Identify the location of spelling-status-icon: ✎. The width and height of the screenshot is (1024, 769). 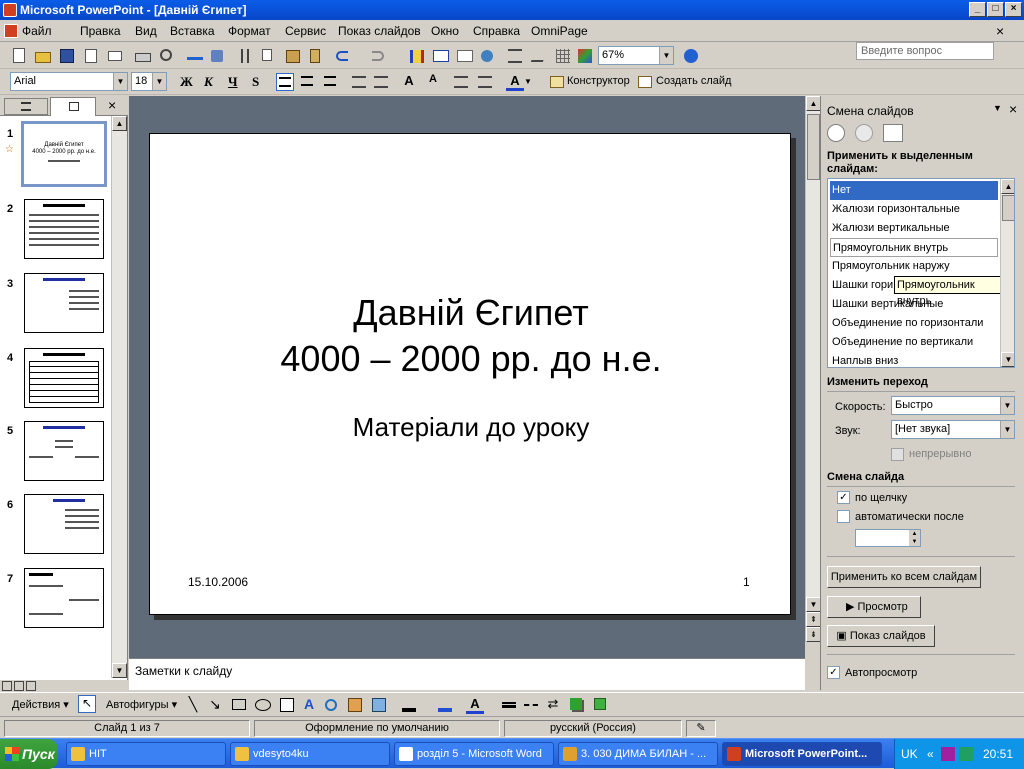
(701, 728).